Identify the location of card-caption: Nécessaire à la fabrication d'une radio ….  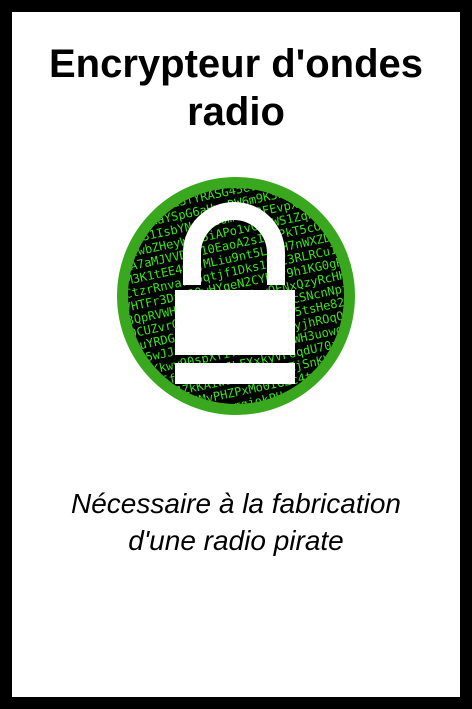
(236, 522).